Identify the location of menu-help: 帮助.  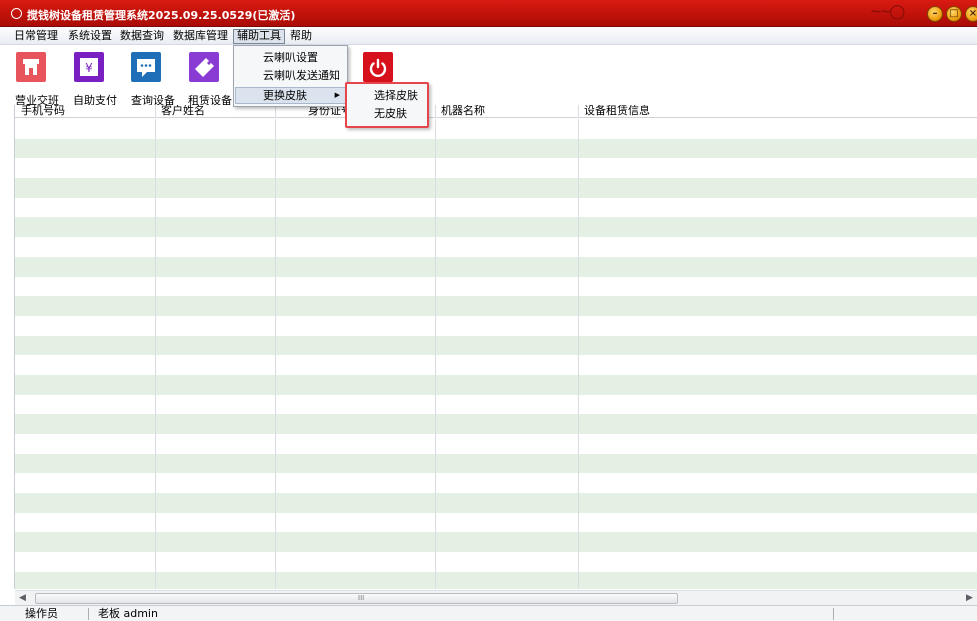
(301, 36).